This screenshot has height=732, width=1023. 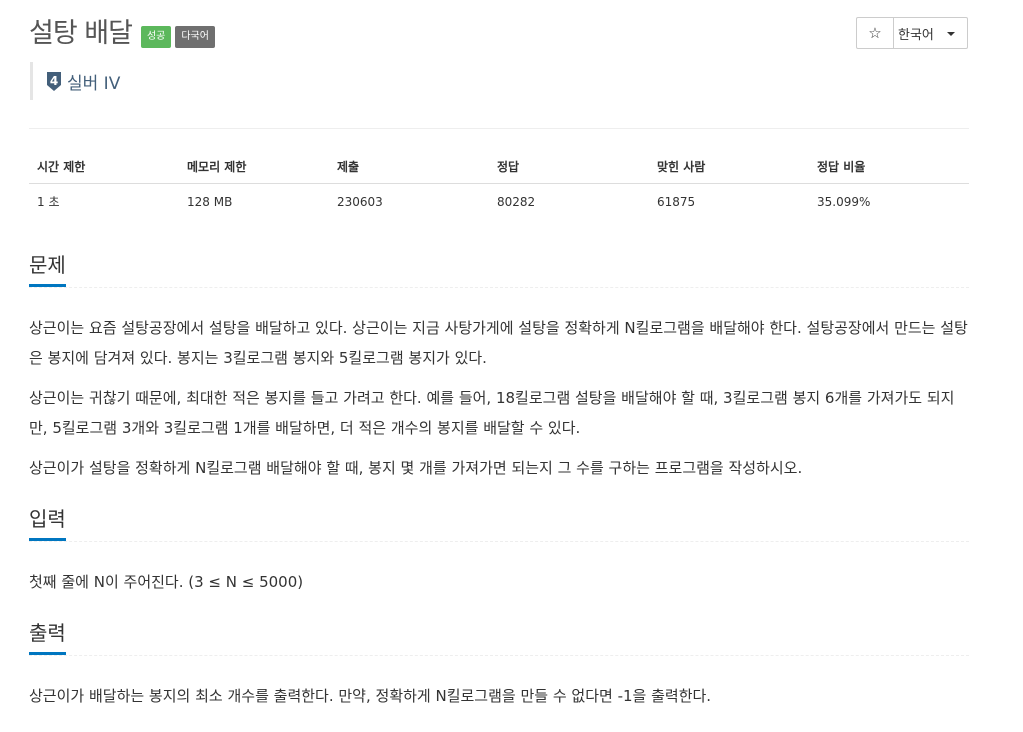 I want to click on page-title: 설탕 배달, so click(x=81, y=33).